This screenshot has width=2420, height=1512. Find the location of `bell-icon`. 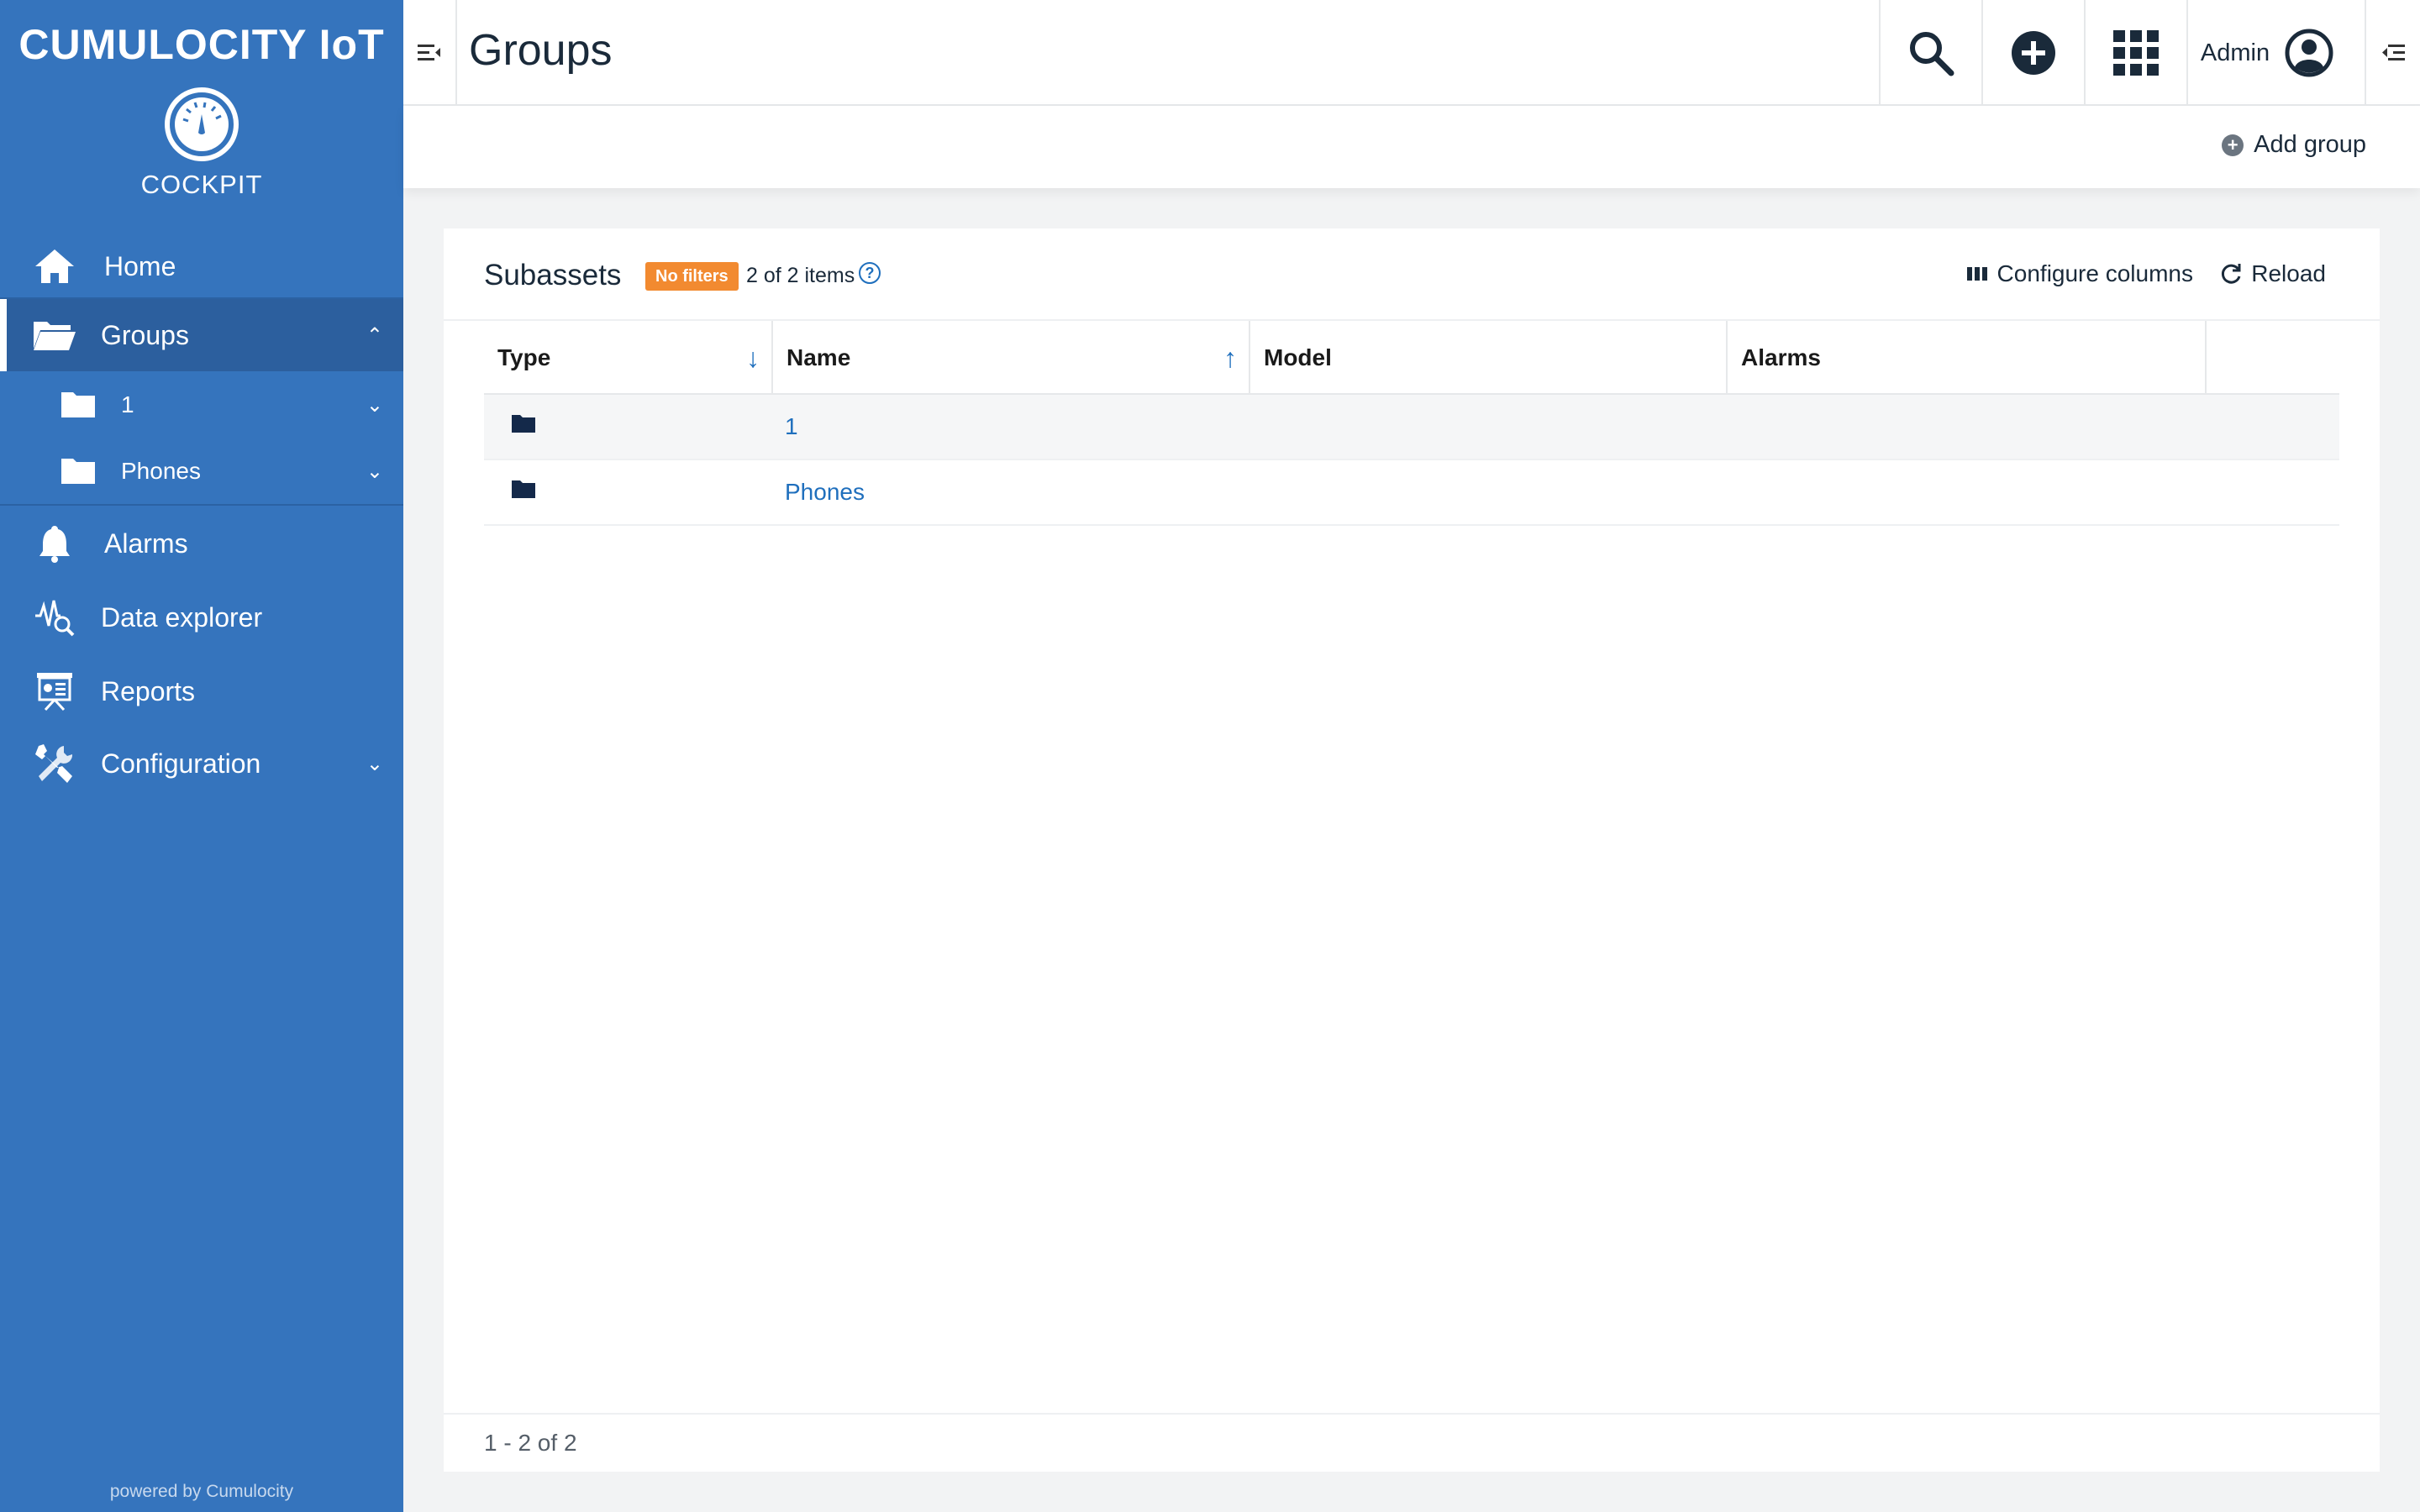

bell-icon is located at coordinates (54, 543).